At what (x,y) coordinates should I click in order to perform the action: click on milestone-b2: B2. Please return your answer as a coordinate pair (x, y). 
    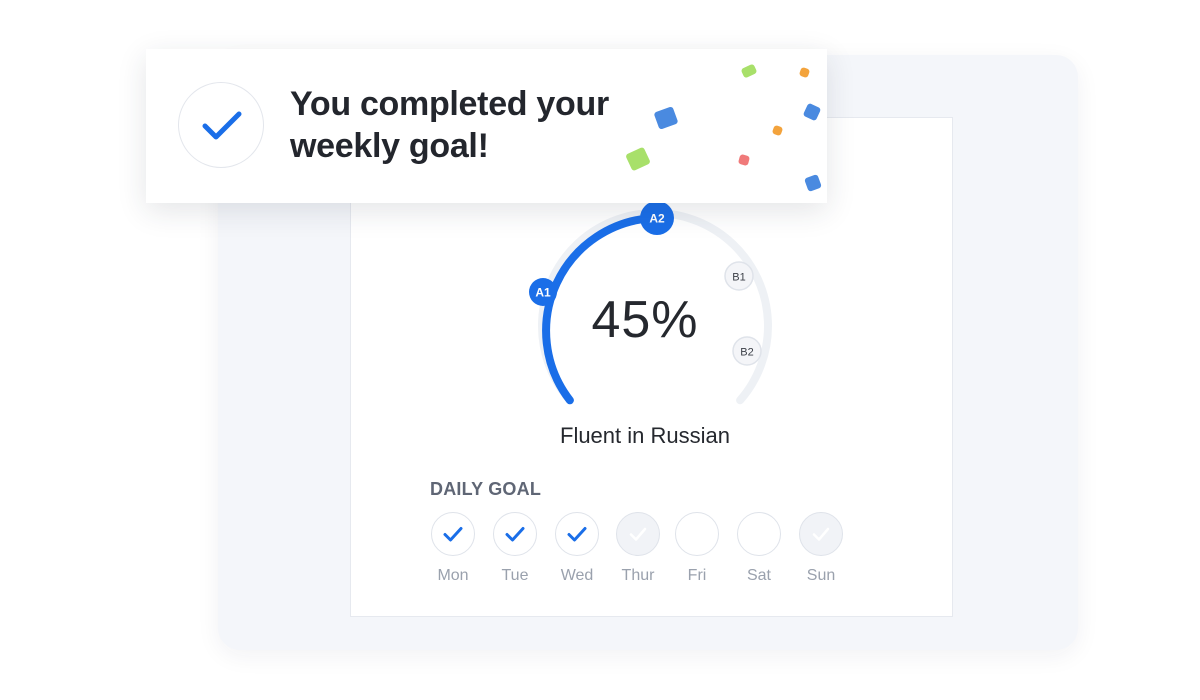
    Looking at the image, I should click on (747, 351).